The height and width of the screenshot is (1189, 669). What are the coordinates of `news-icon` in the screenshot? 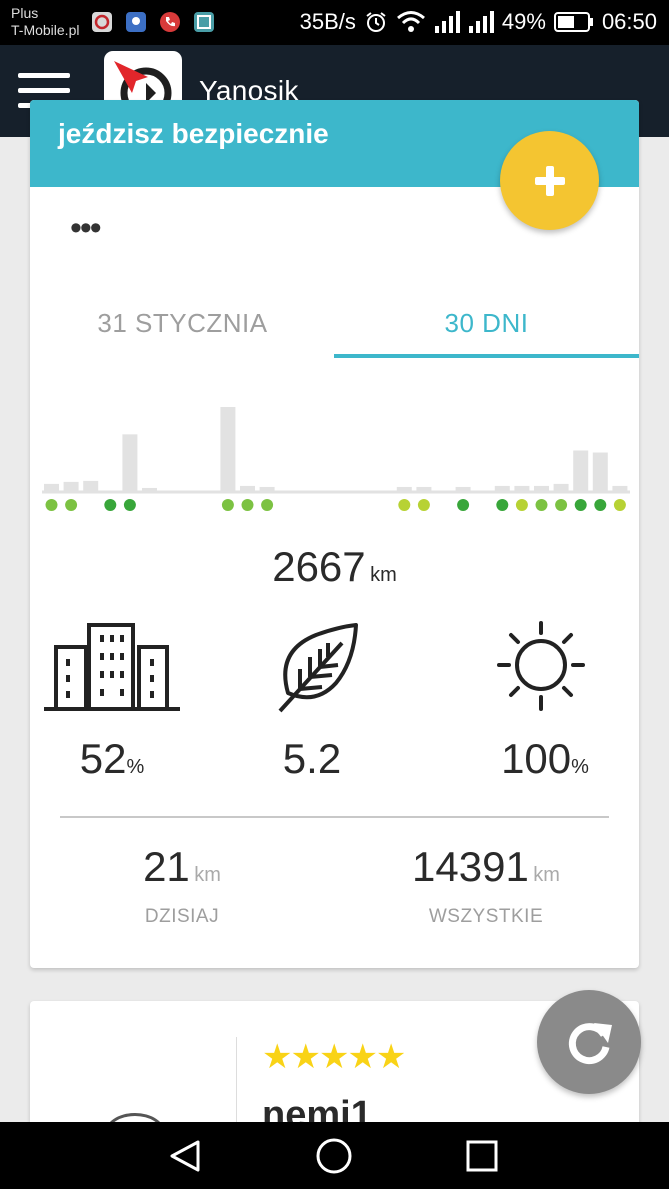 It's located at (102, 22).